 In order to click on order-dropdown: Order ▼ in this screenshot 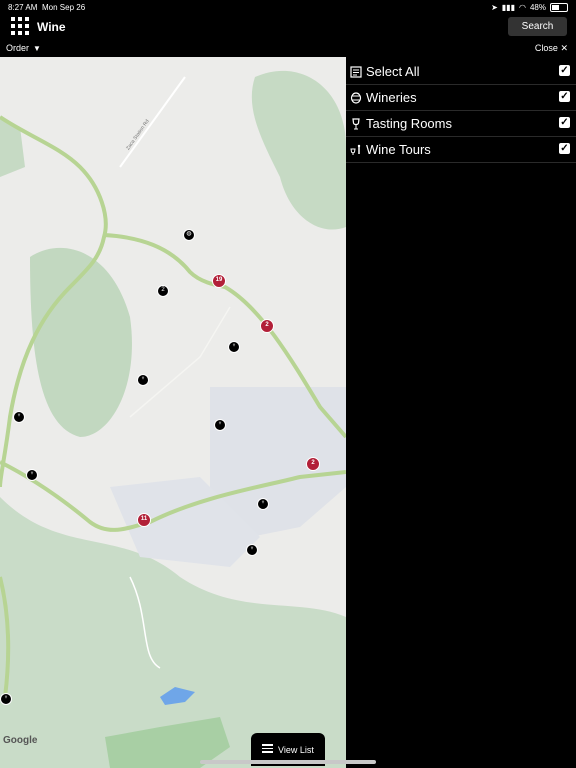, I will do `click(23, 48)`.